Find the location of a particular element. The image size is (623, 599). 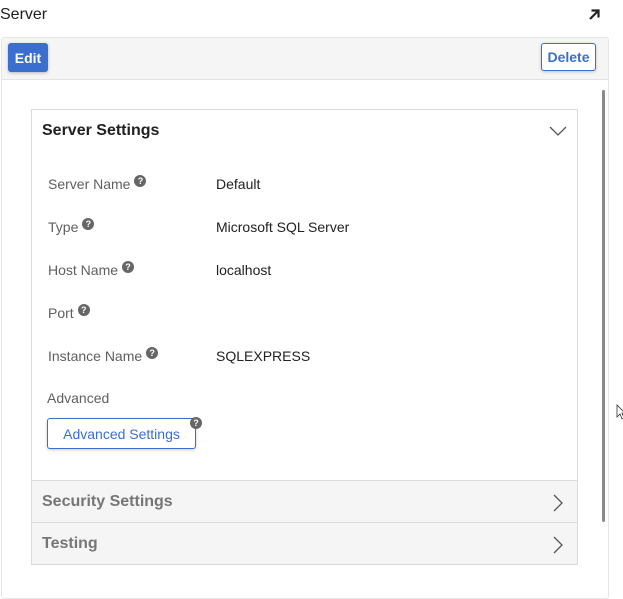

field-value: Microsoft SQL Server is located at coordinates (283, 227).